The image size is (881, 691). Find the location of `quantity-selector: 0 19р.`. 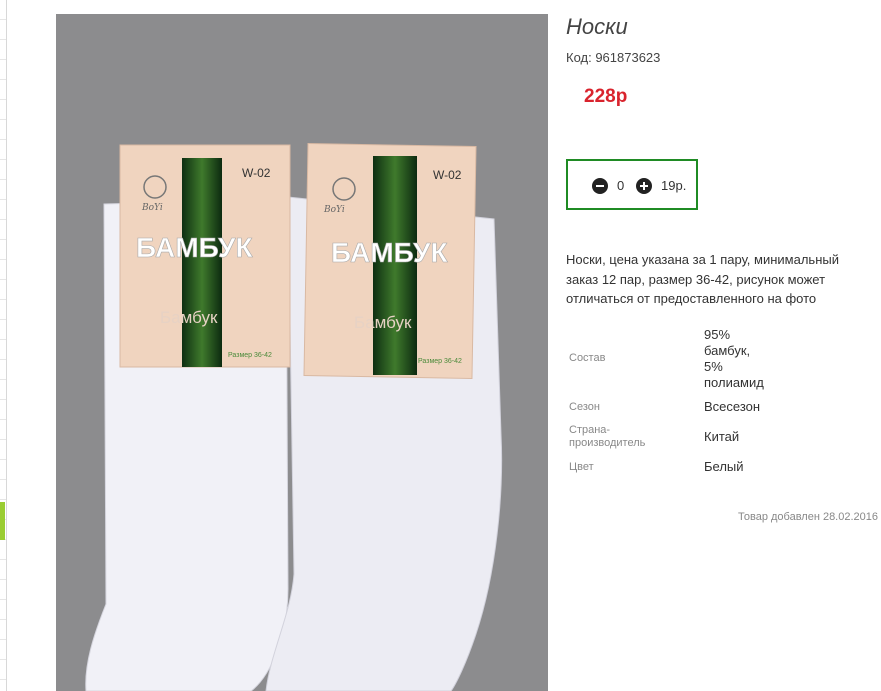

quantity-selector: 0 19р. is located at coordinates (632, 184).